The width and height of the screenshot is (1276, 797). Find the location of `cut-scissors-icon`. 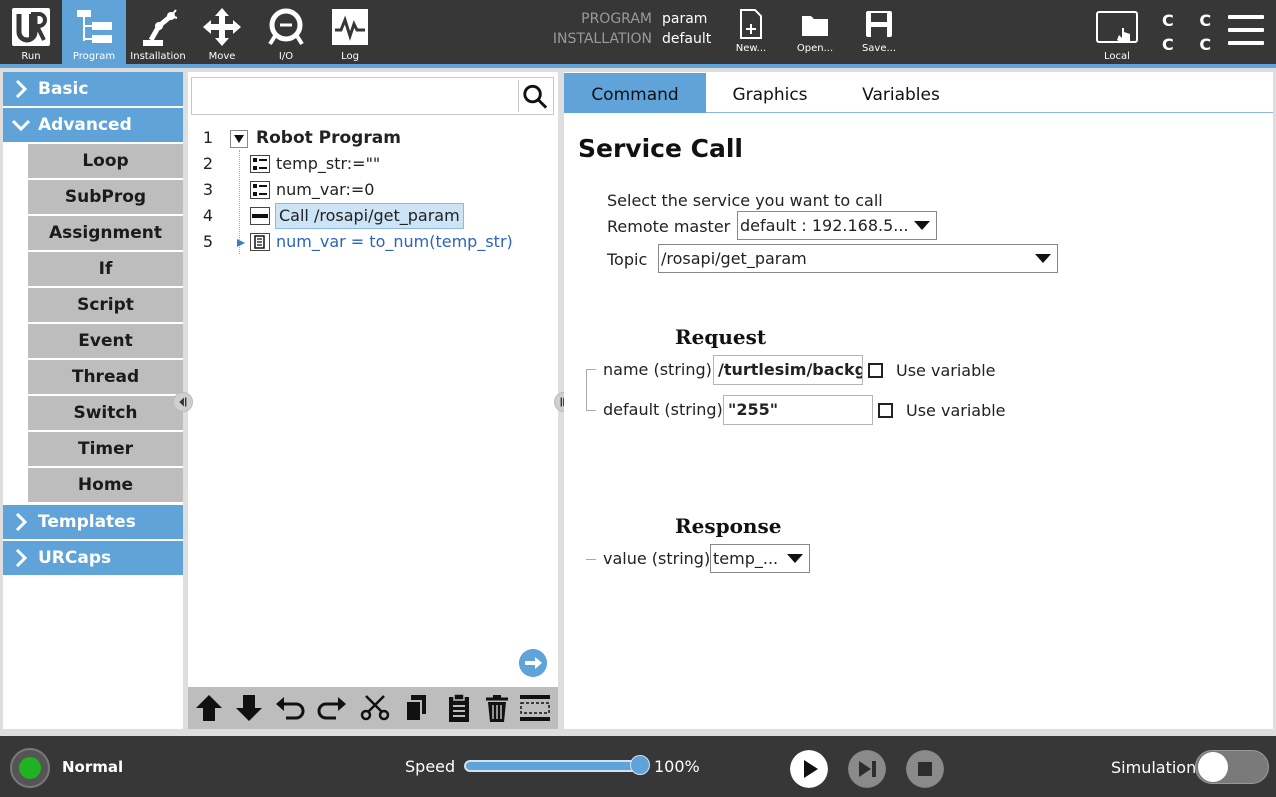

cut-scissors-icon is located at coordinates (375, 708).